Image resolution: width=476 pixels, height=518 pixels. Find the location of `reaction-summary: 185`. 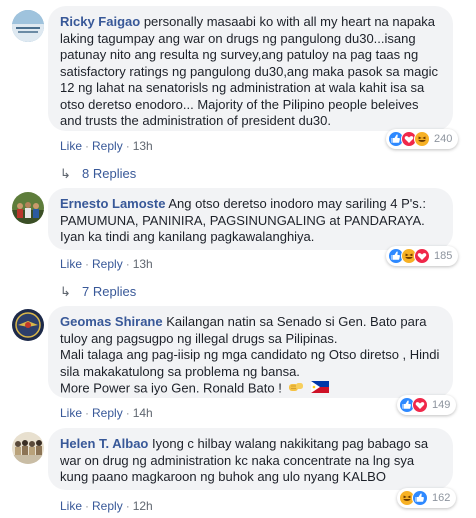

reaction-summary: 185 is located at coordinates (422, 256).